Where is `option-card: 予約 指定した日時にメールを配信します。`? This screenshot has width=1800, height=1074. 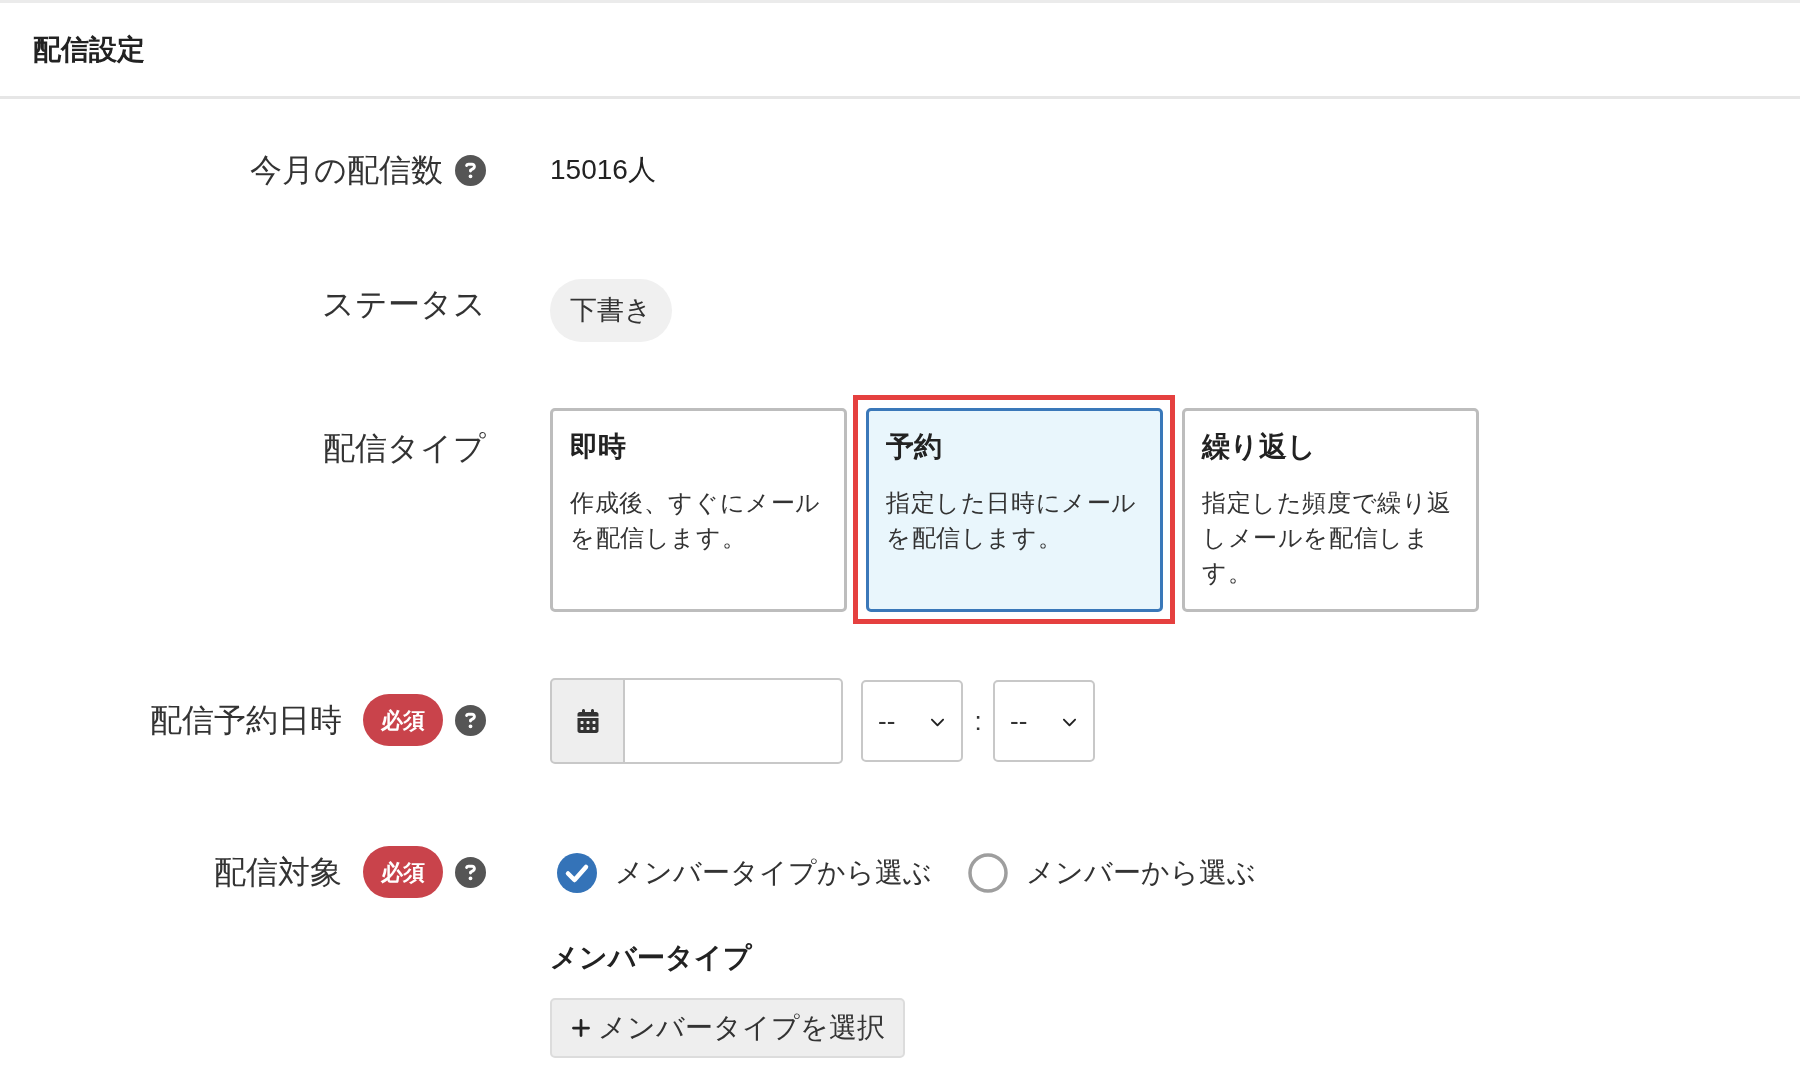
option-card: 予約 指定した日時にメールを配信します。 is located at coordinates (1014, 510).